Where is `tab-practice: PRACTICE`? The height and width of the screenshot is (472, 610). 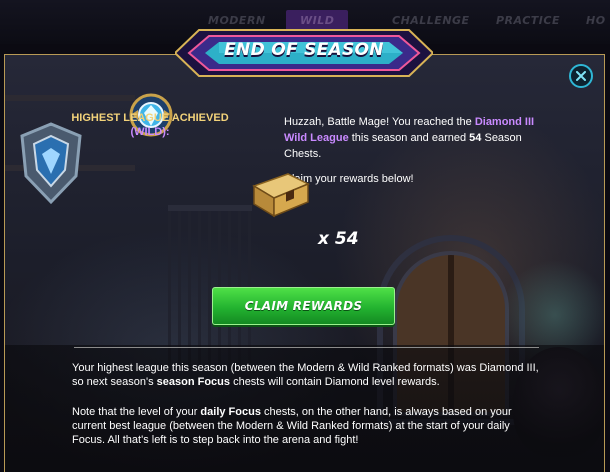 tab-practice: PRACTICE is located at coordinates (528, 20).